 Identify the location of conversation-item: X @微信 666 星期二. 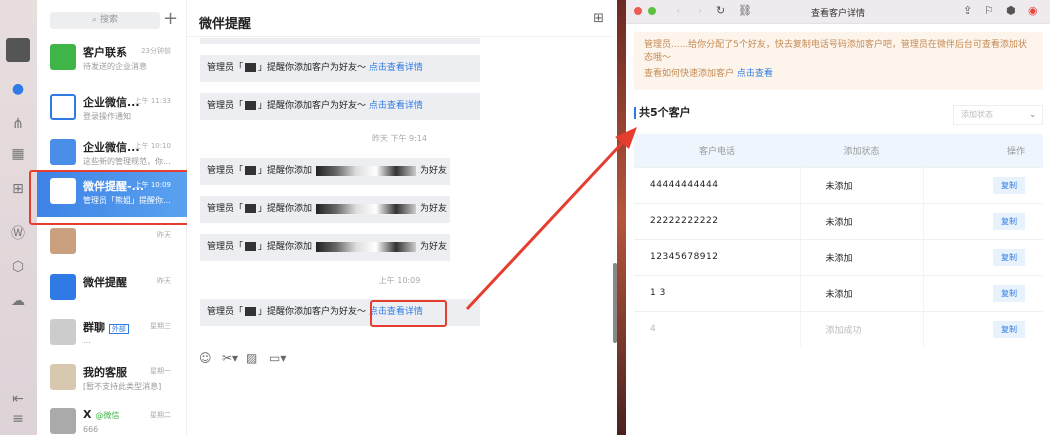
(112, 424).